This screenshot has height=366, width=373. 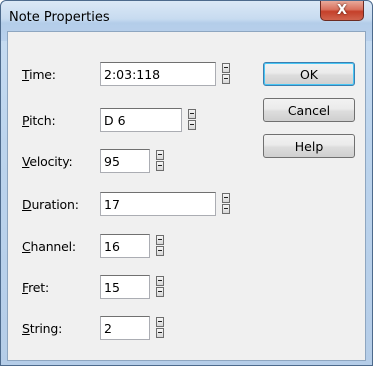 What do you see at coordinates (187, 329) in the screenshot?
I see `string-row: String: 2` at bounding box center [187, 329].